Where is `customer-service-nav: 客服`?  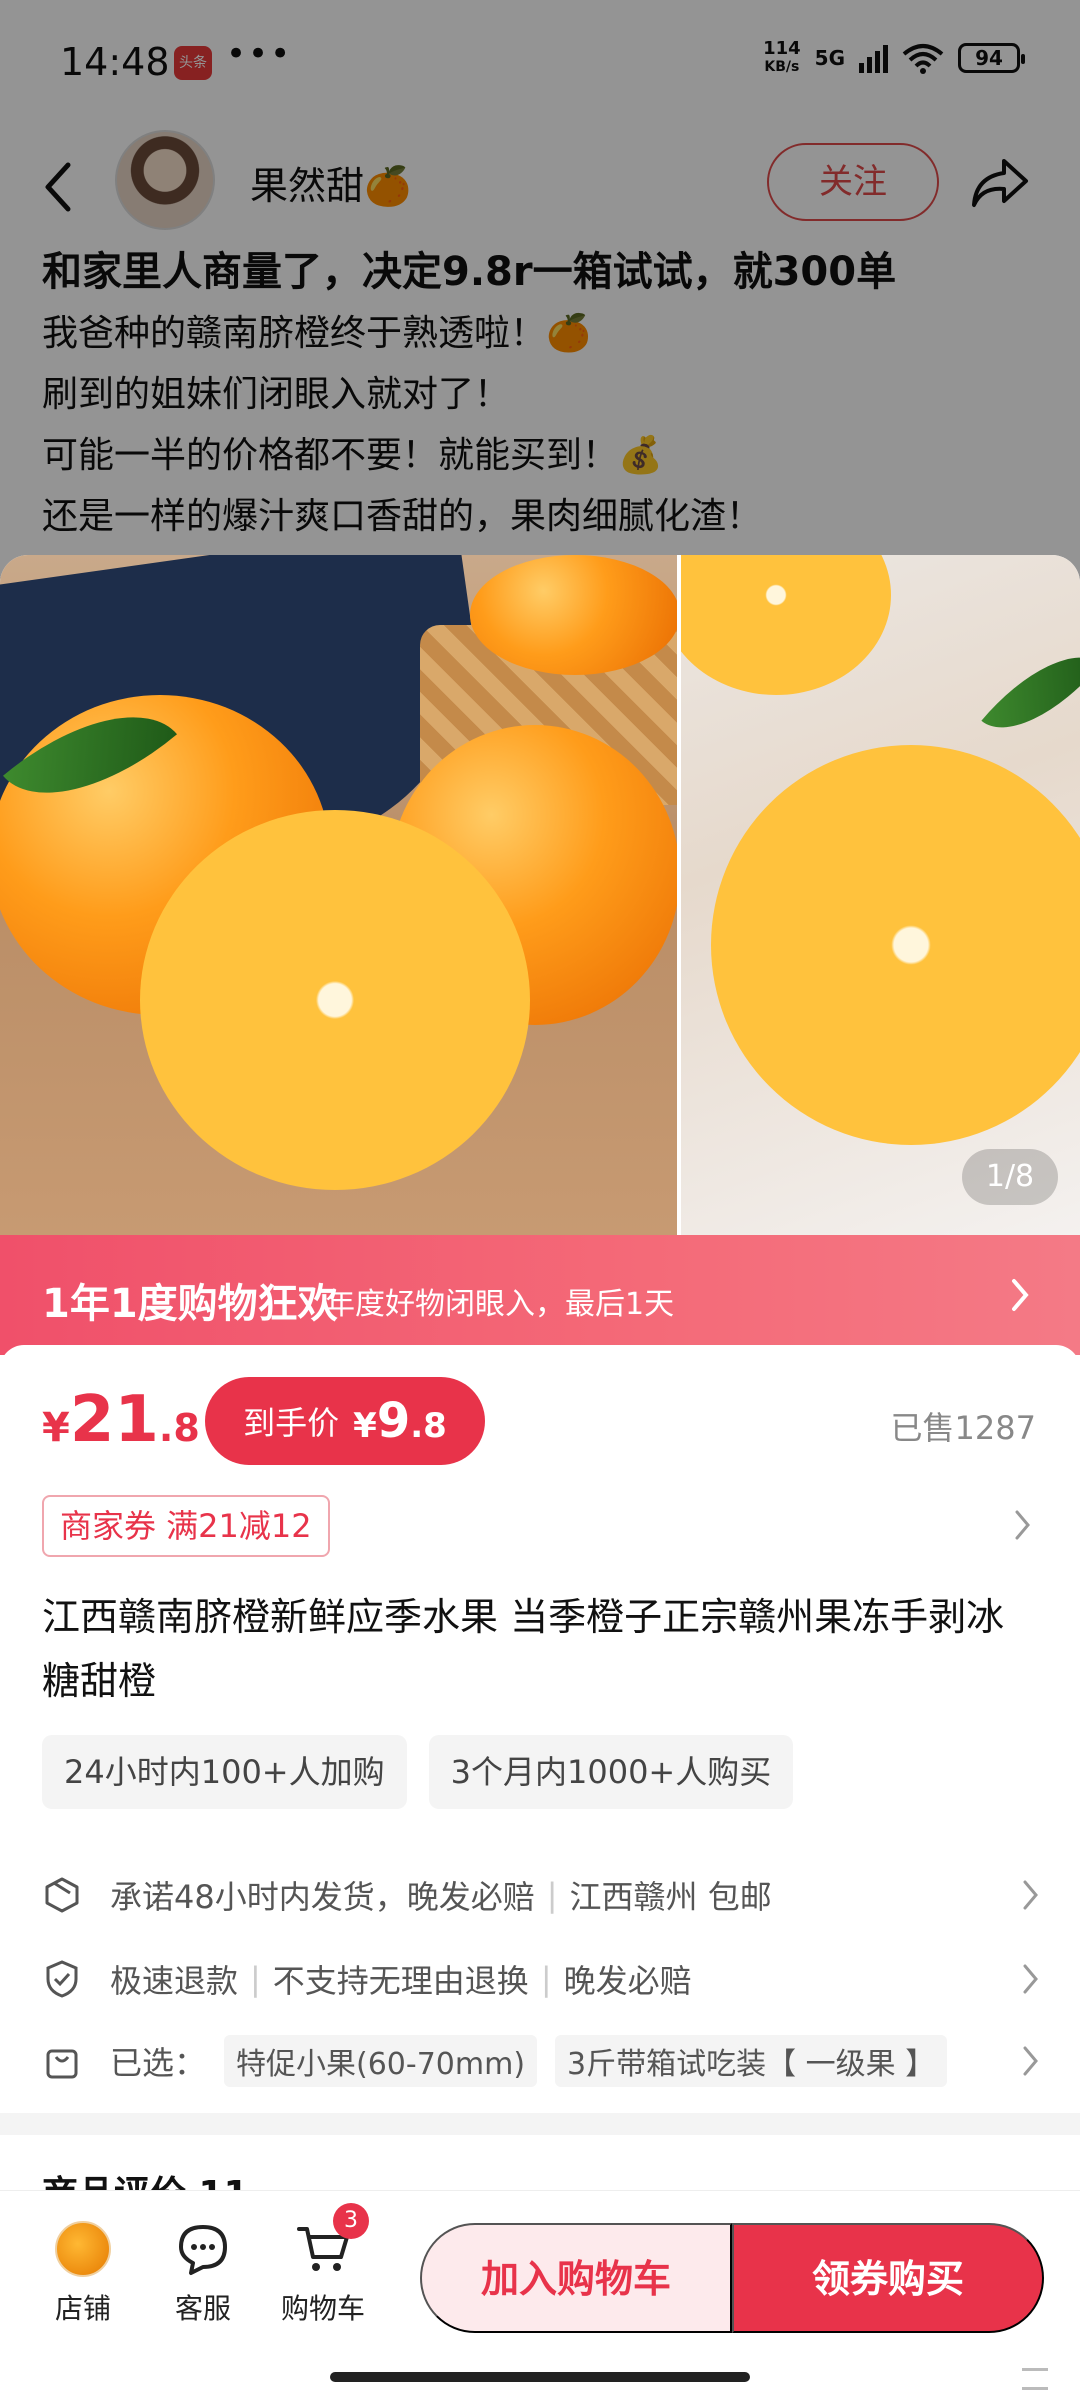
customer-service-nav: 客服 is located at coordinates (203, 2274).